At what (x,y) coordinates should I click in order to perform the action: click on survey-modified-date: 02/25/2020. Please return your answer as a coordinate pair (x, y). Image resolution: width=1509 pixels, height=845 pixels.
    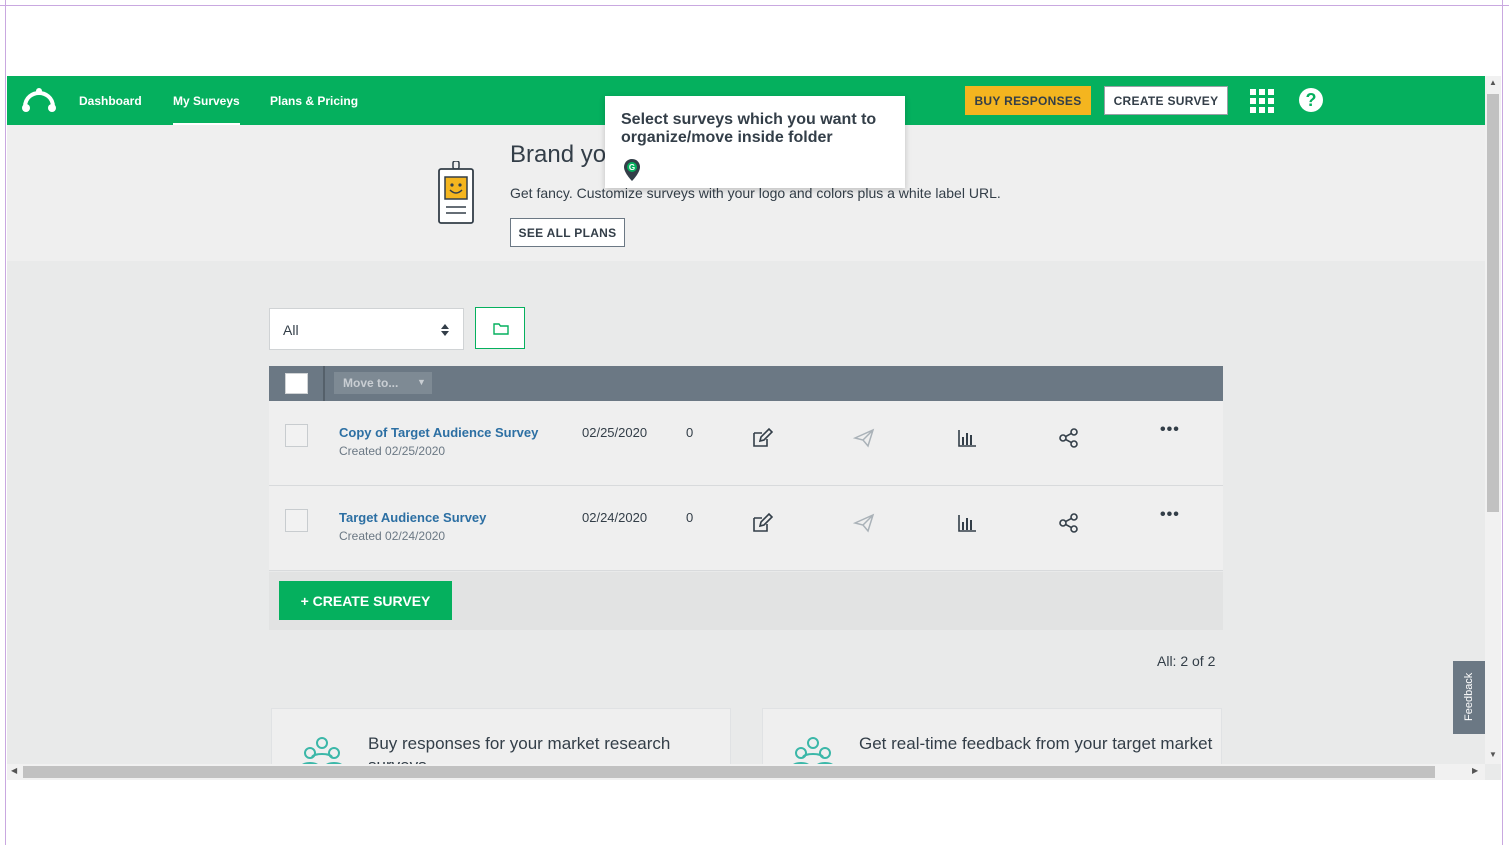
    Looking at the image, I should click on (615, 432).